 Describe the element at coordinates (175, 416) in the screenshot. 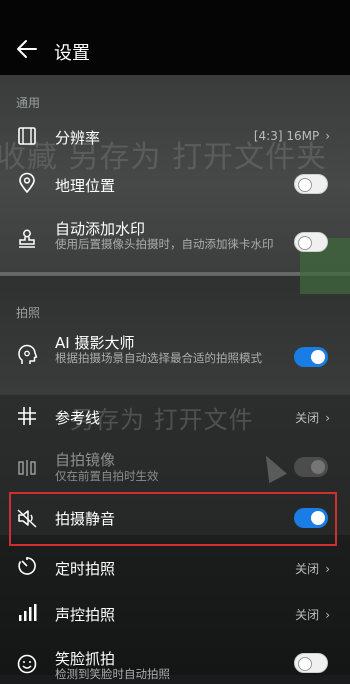

I see `setting-grid: 参考线 关闭 ›` at that location.